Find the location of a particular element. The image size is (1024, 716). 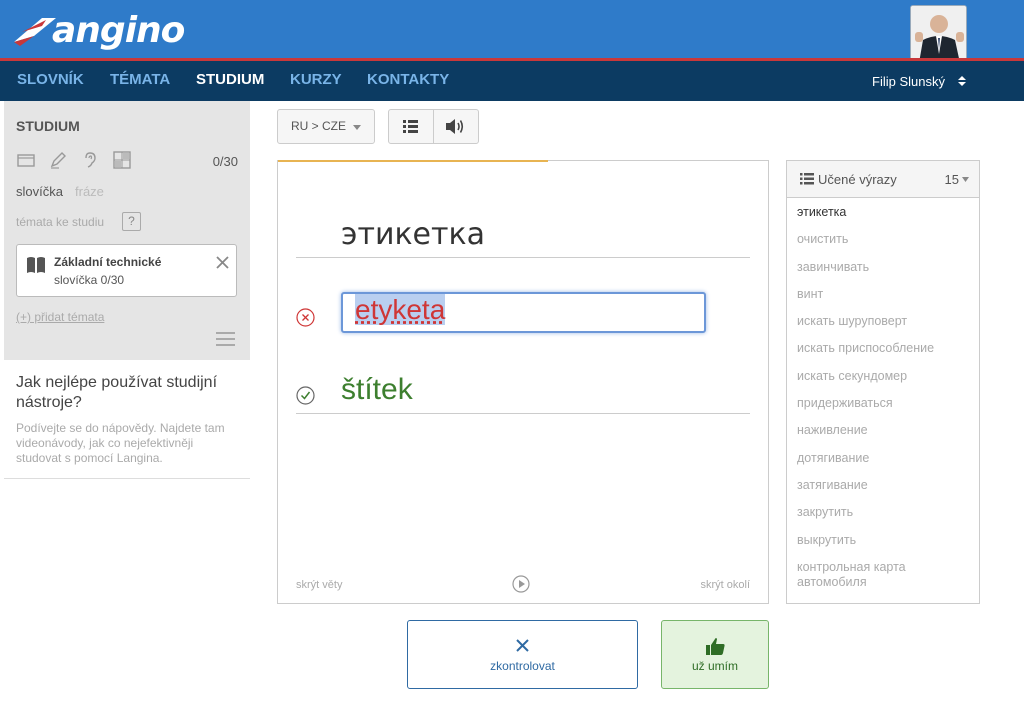

list-item: затягивание is located at coordinates (887, 491).